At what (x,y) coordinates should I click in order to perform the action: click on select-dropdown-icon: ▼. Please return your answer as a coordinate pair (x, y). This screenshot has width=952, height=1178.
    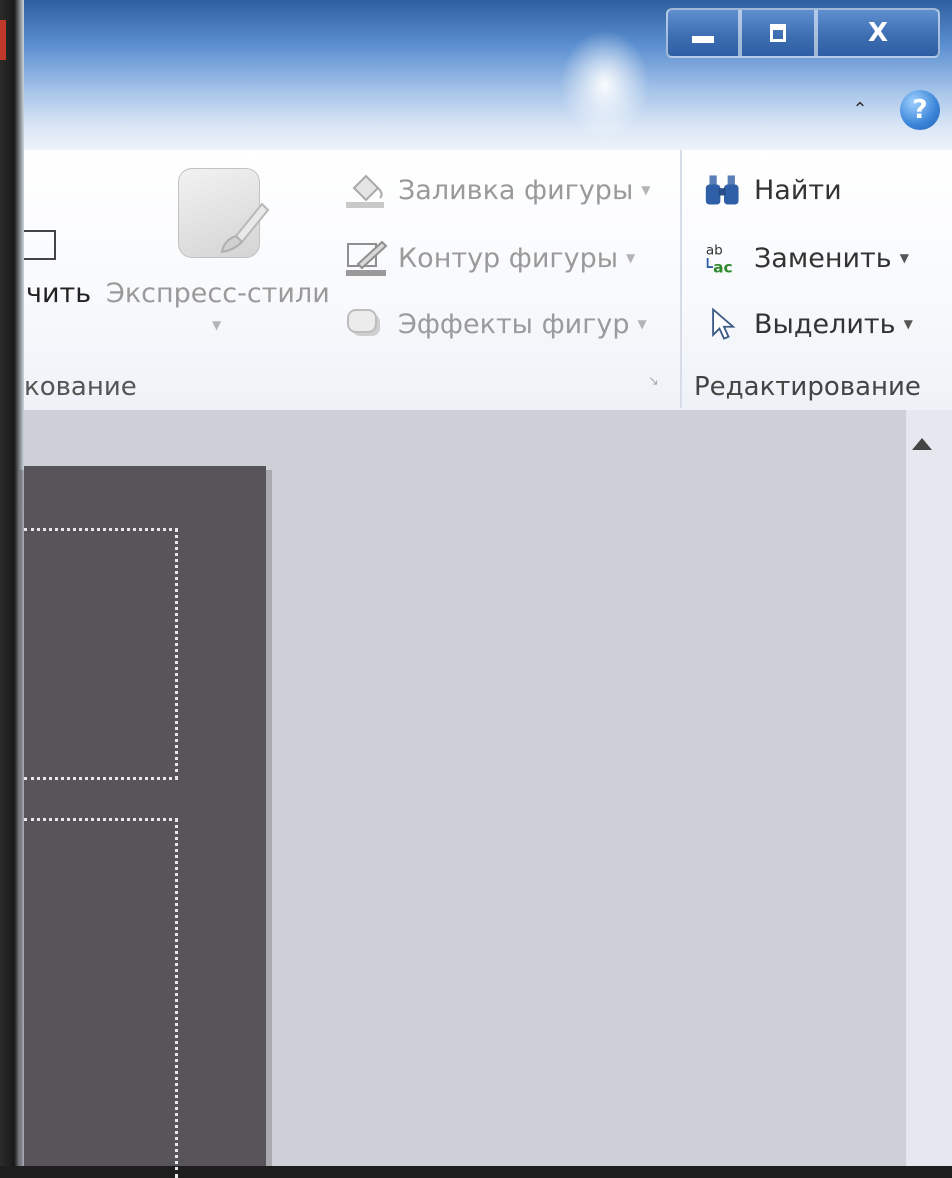
    Looking at the image, I should click on (908, 324).